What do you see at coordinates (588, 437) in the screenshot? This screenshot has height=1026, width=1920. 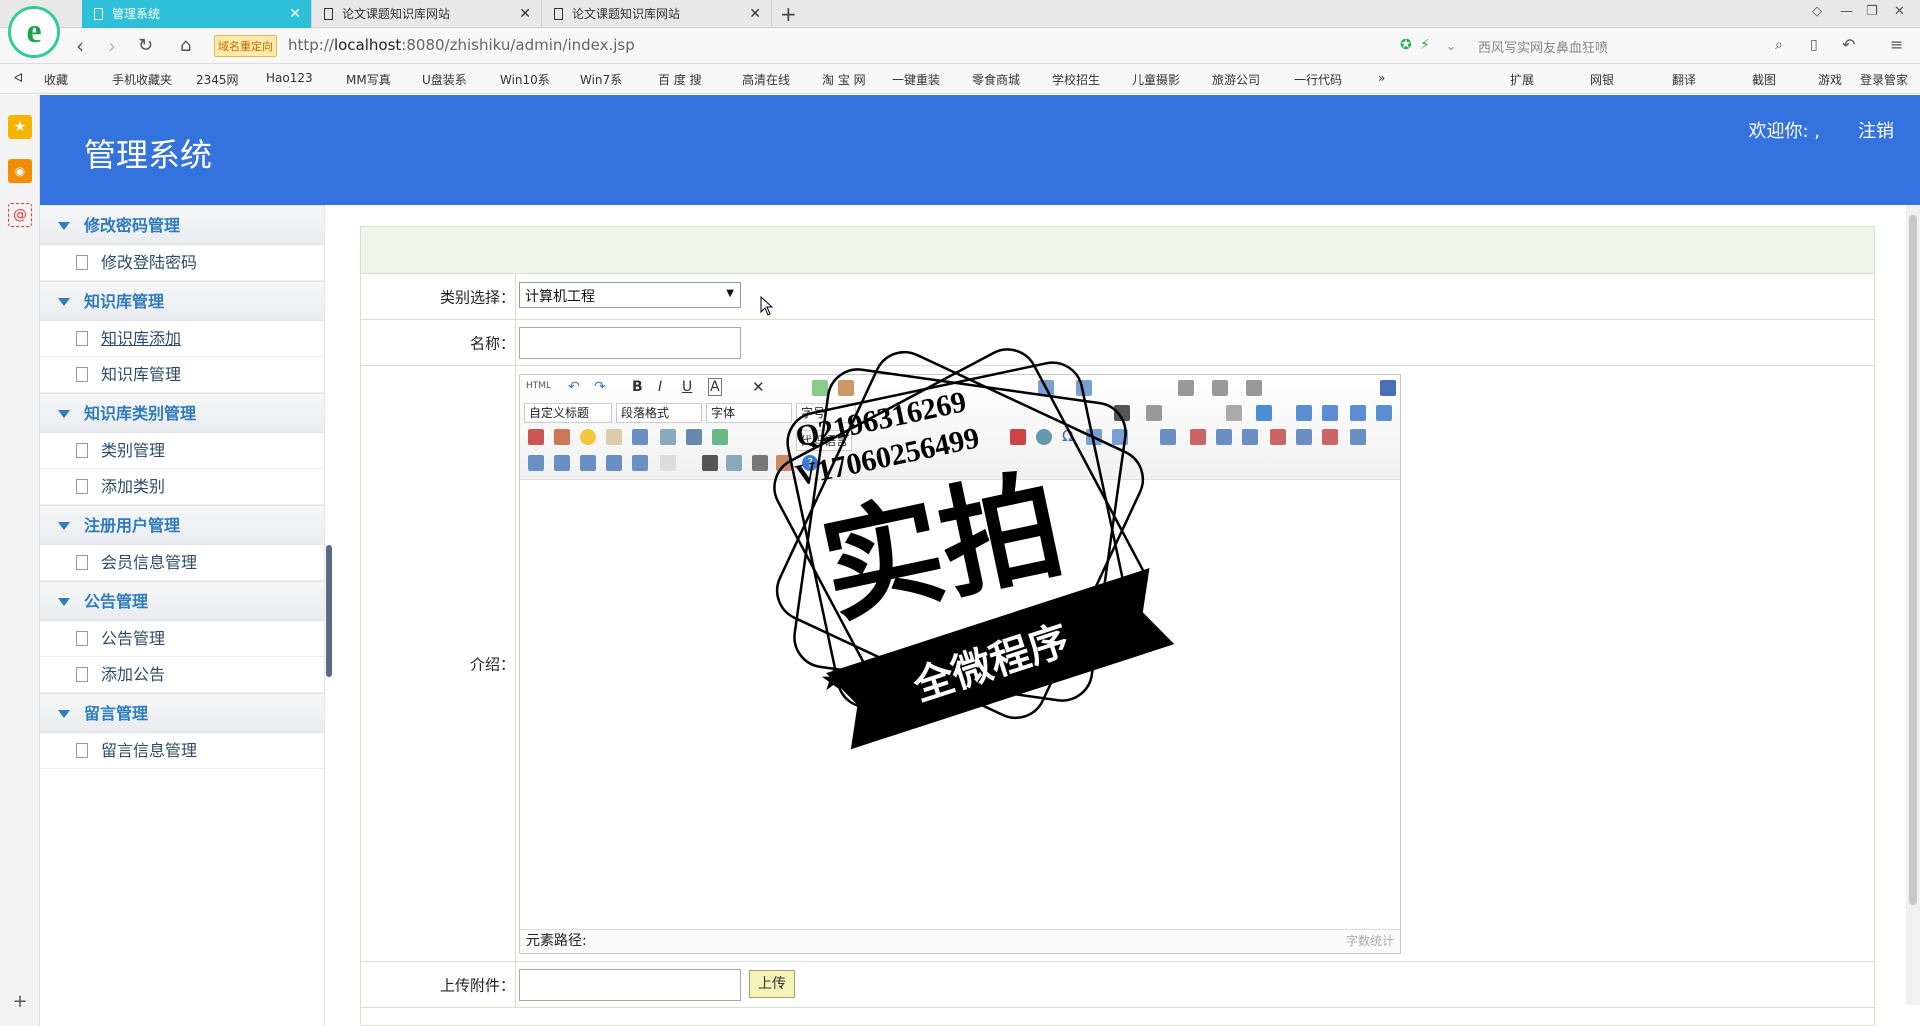 I see `emotion-icon` at bounding box center [588, 437].